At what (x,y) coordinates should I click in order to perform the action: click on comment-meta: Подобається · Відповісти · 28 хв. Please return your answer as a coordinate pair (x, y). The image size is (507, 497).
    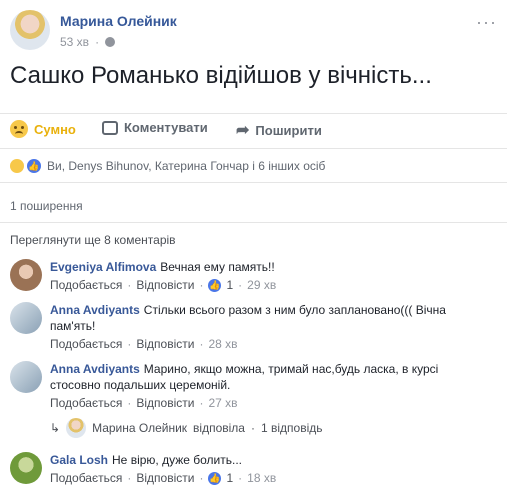
    Looking at the image, I should click on (144, 344).